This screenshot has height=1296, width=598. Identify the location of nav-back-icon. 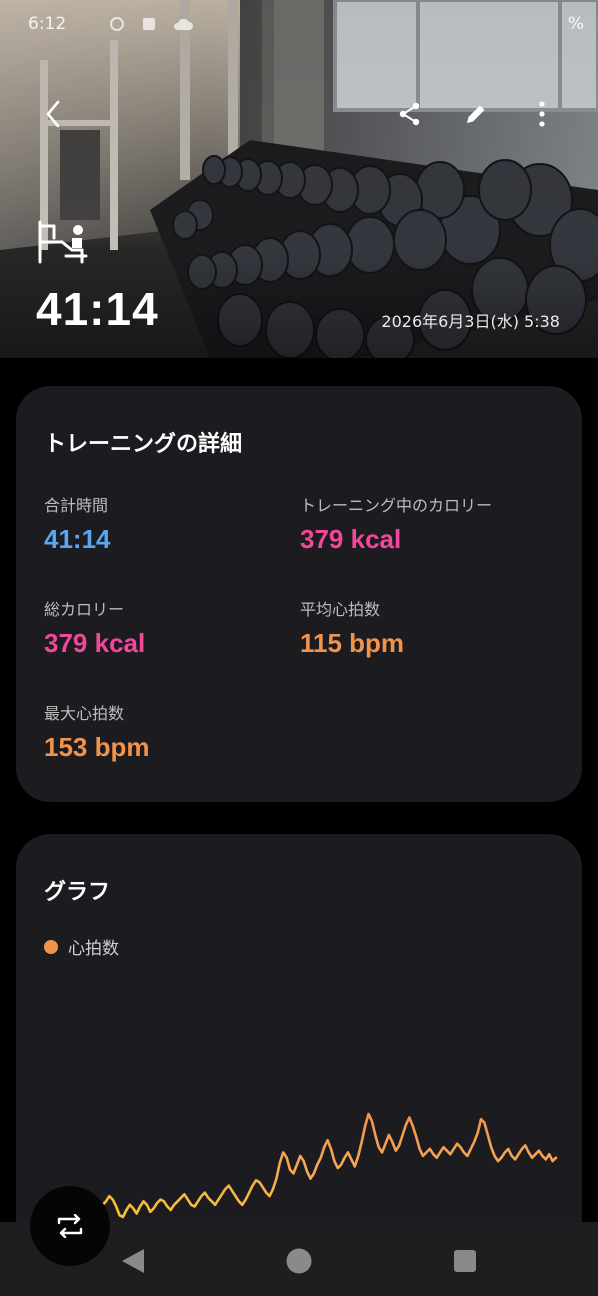
(133, 1261).